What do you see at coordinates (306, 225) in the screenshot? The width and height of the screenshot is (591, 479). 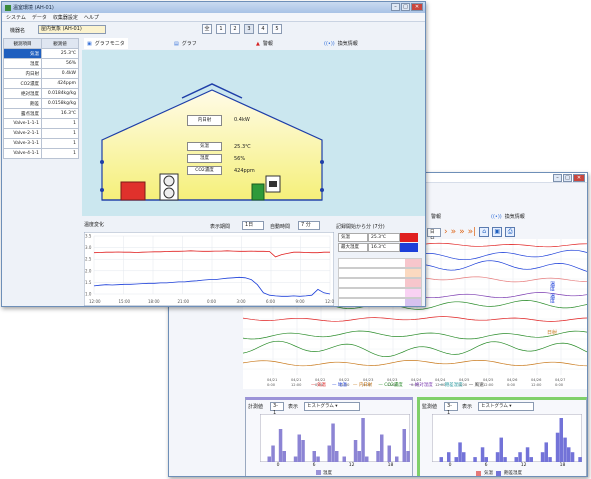 I see `auto-time-value: 7 分` at bounding box center [306, 225].